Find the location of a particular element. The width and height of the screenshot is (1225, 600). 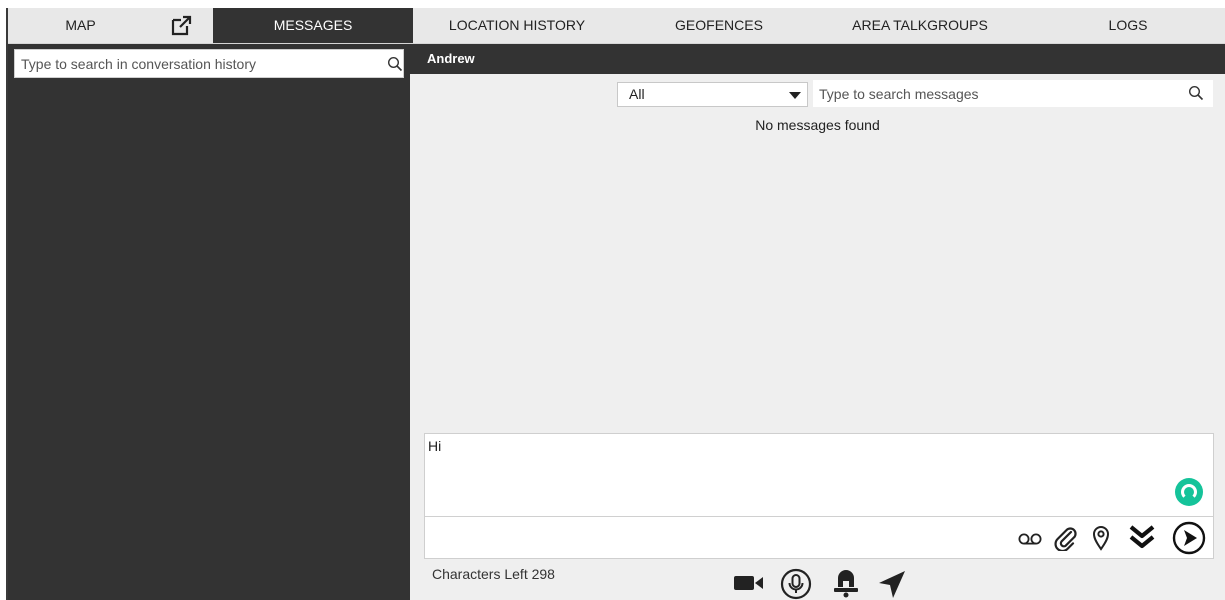

tab-location-history: LOCATION HISTORY is located at coordinates (517, 25).